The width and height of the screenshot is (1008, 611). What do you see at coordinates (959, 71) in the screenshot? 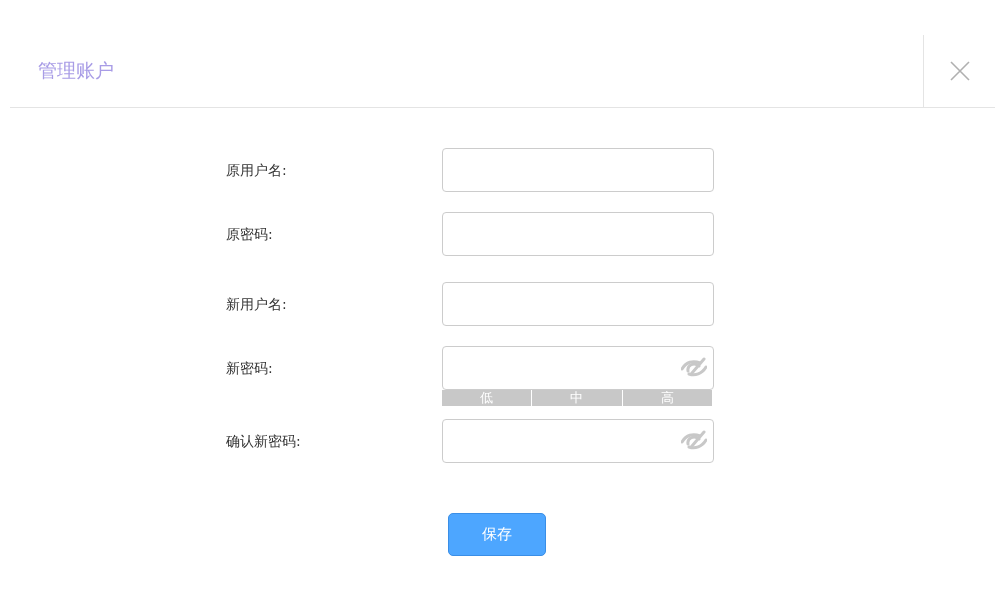
I see `close-icon` at bounding box center [959, 71].